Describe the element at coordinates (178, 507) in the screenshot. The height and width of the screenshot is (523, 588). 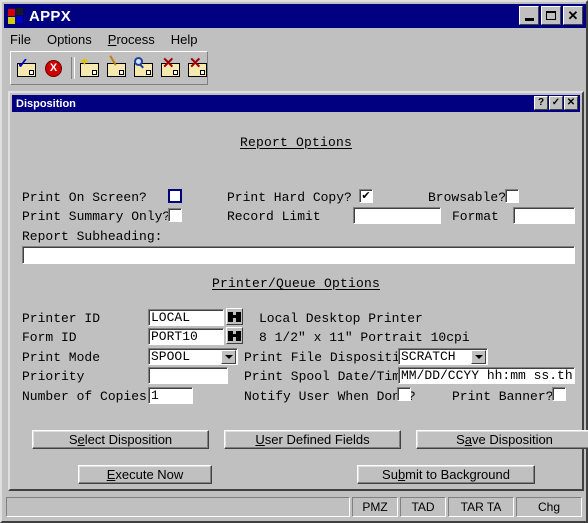
I see `status-message` at that location.